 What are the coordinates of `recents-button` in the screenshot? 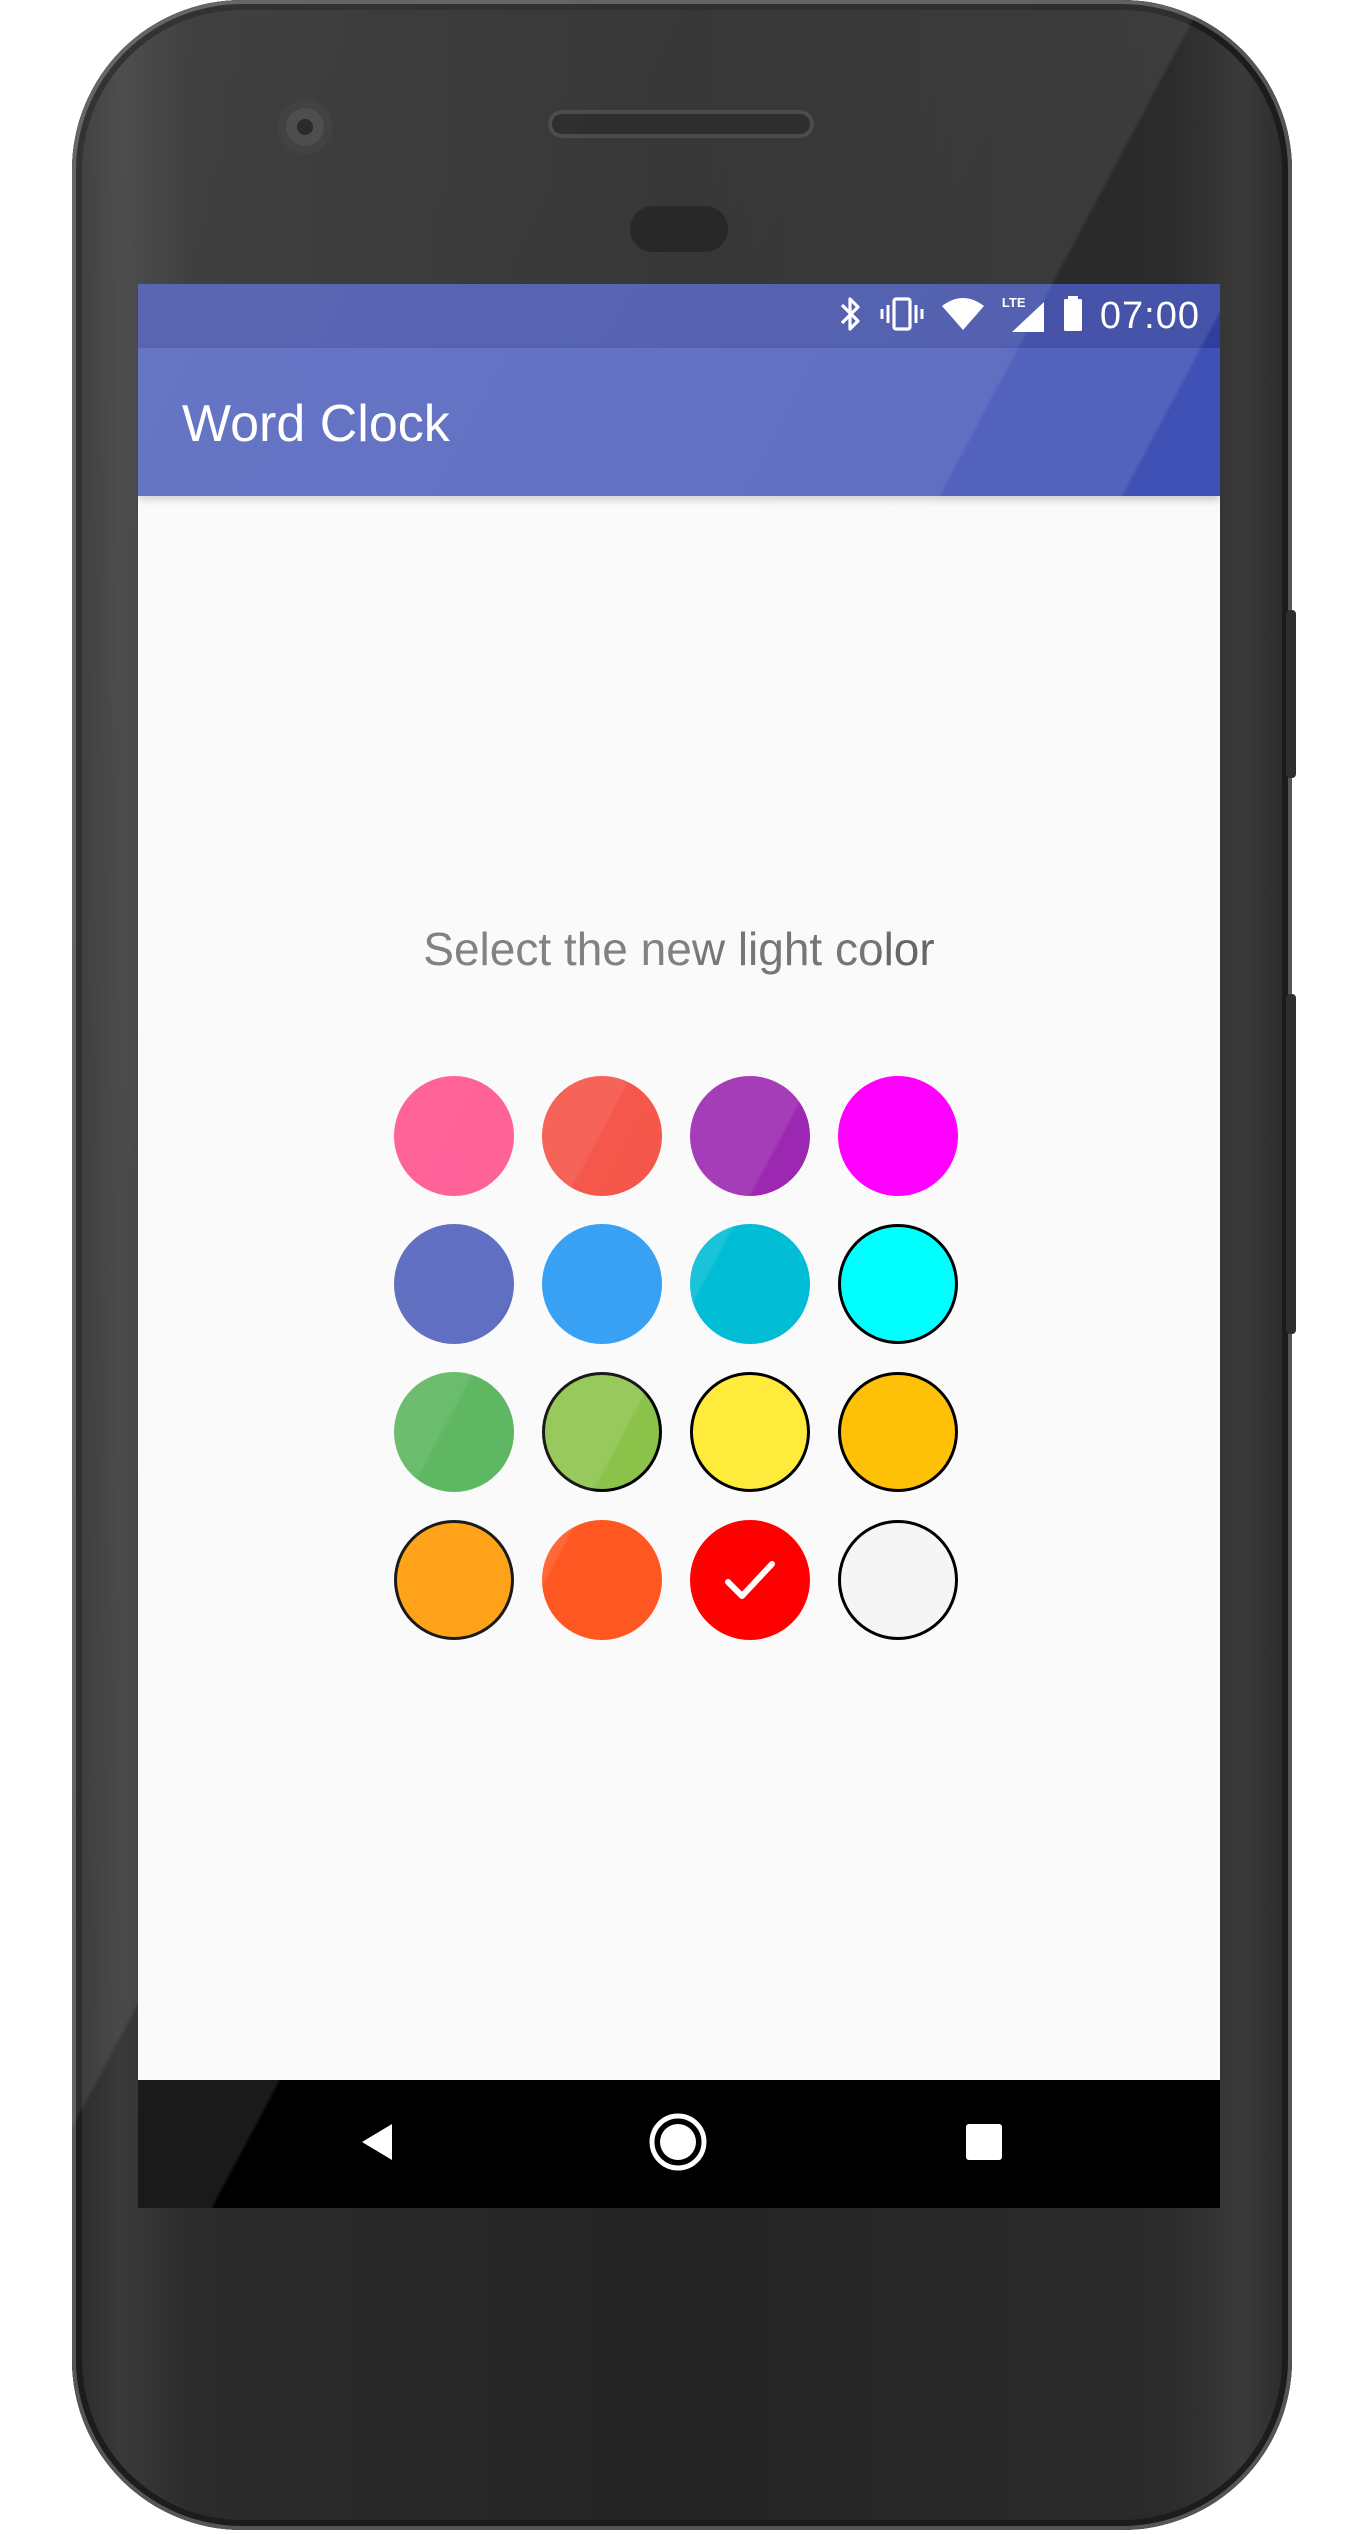 It's located at (984, 2144).